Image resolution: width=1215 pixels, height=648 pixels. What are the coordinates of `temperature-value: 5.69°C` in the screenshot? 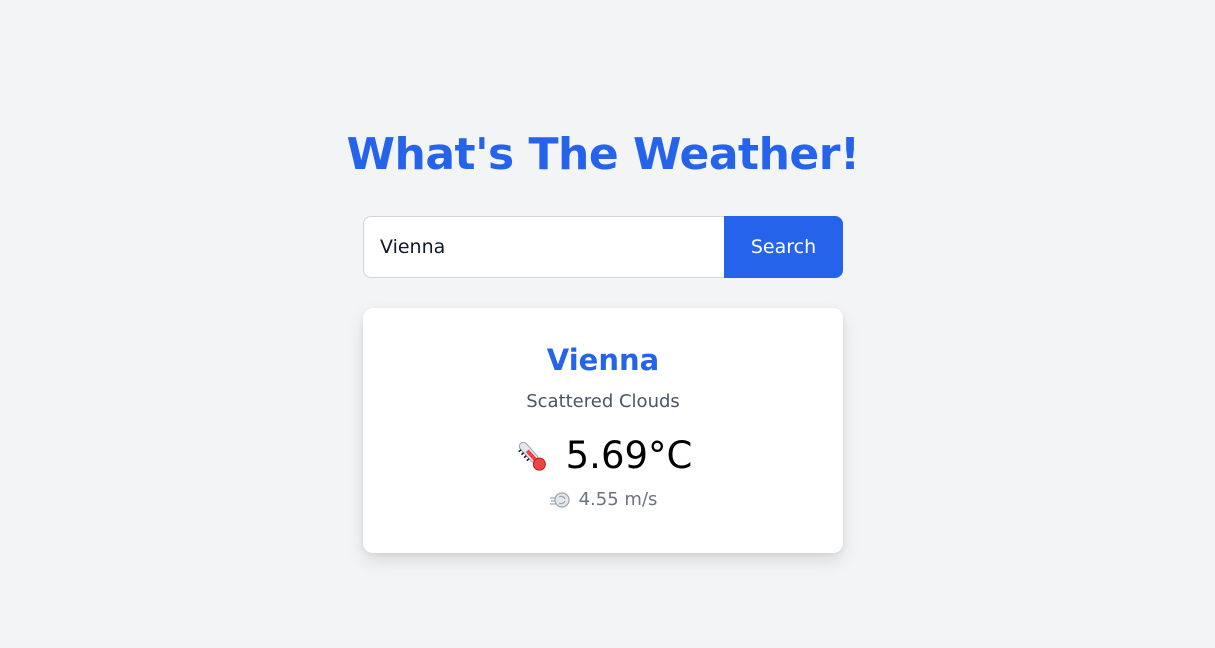 It's located at (629, 455).